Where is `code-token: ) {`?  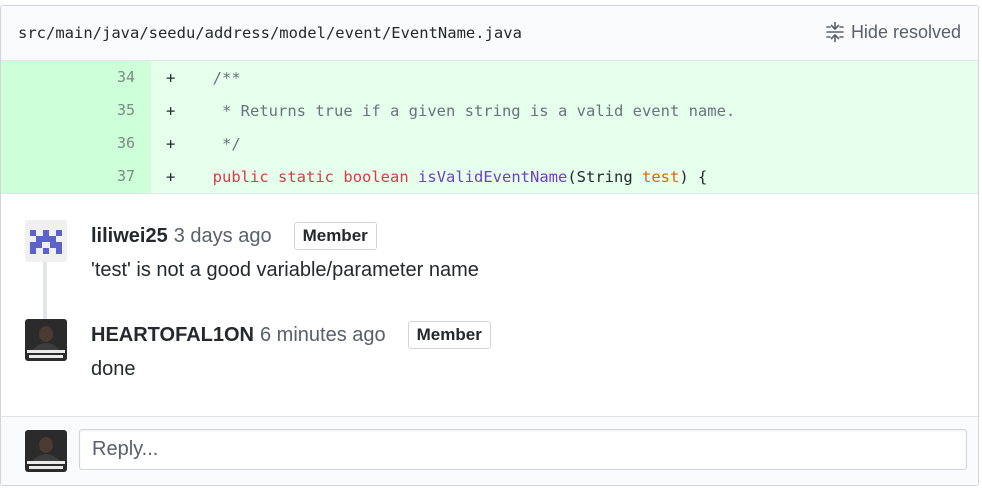
code-token: ) { is located at coordinates (693, 176).